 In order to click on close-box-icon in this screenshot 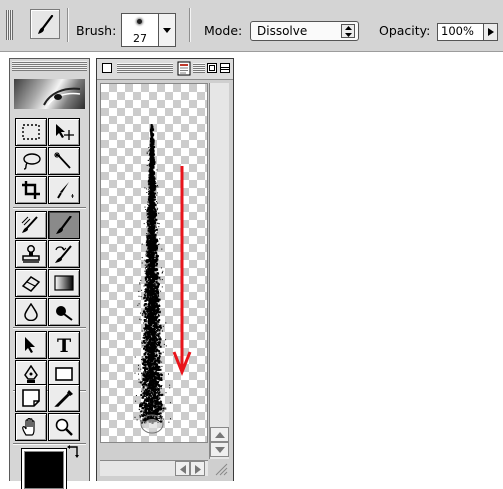, I will do `click(107, 68)`.